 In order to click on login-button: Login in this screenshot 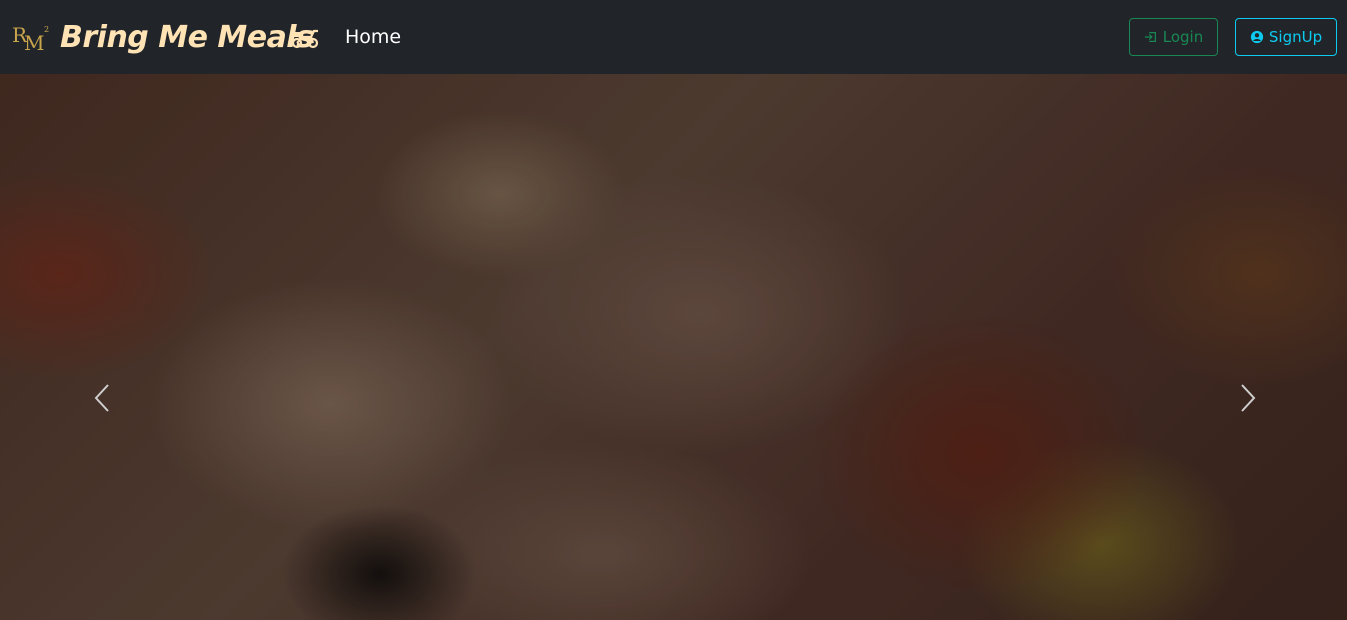, I will do `click(1173, 37)`.